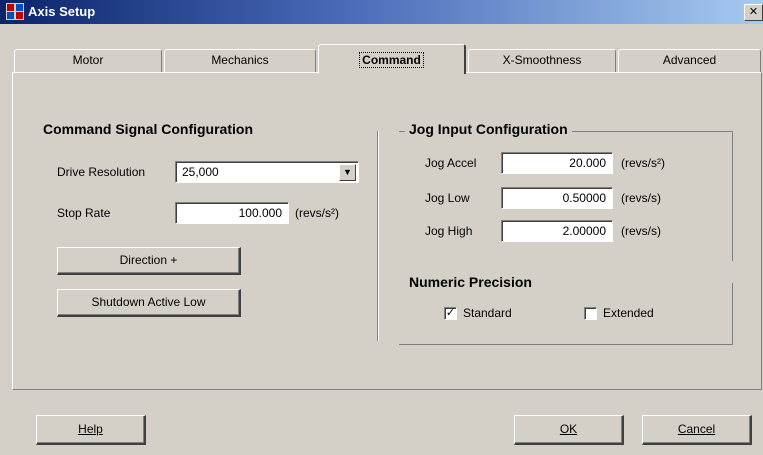  I want to click on numeric-precision-title: Numeric Precision, so click(470, 282).